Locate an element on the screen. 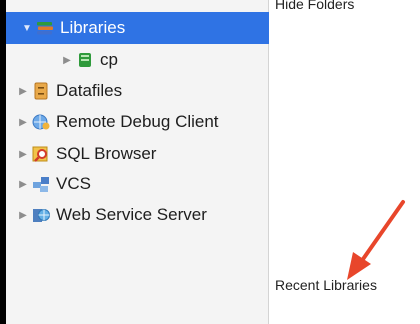 The height and width of the screenshot is (324, 420). tree-item-sql-browser: ▶ SQL Browser is located at coordinates (86, 154).